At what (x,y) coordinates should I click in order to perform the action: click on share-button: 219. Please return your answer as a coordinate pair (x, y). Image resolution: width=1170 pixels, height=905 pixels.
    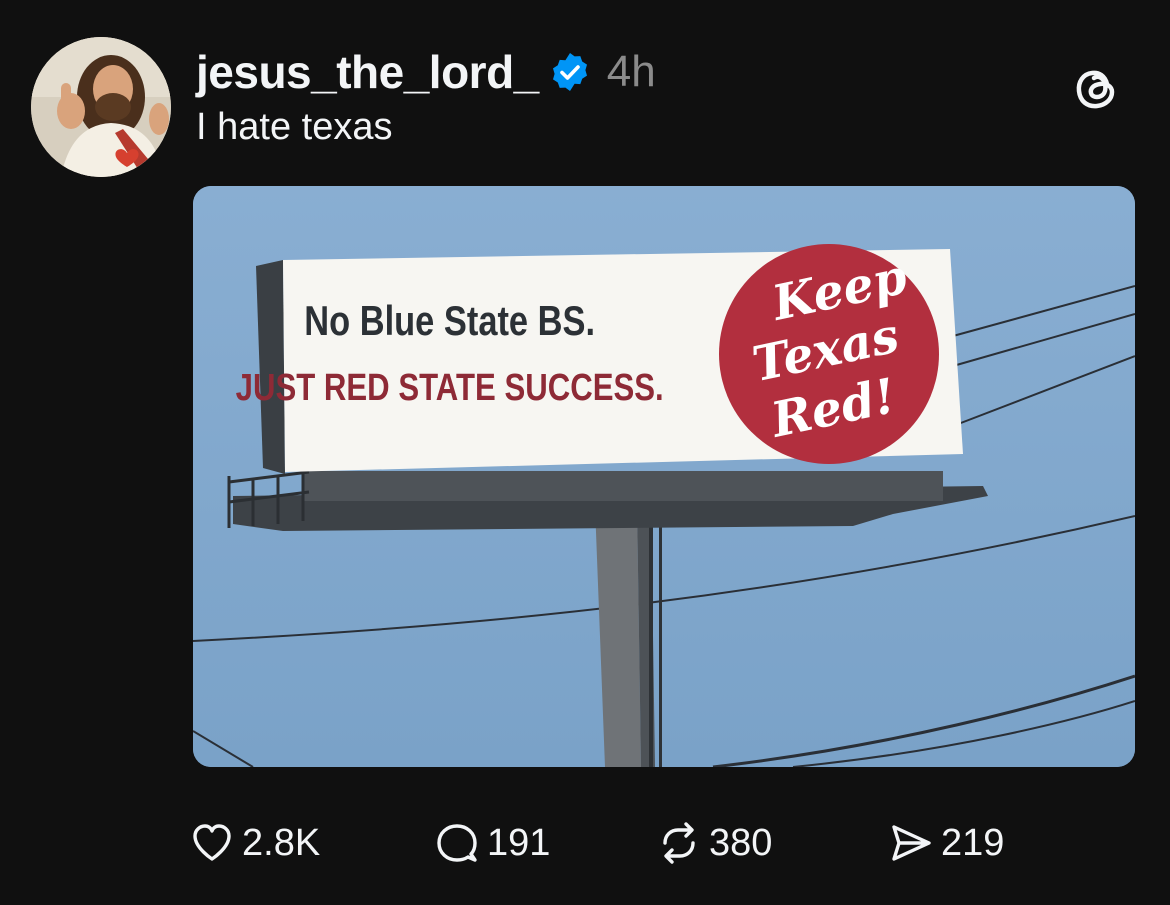
    Looking at the image, I should click on (946, 843).